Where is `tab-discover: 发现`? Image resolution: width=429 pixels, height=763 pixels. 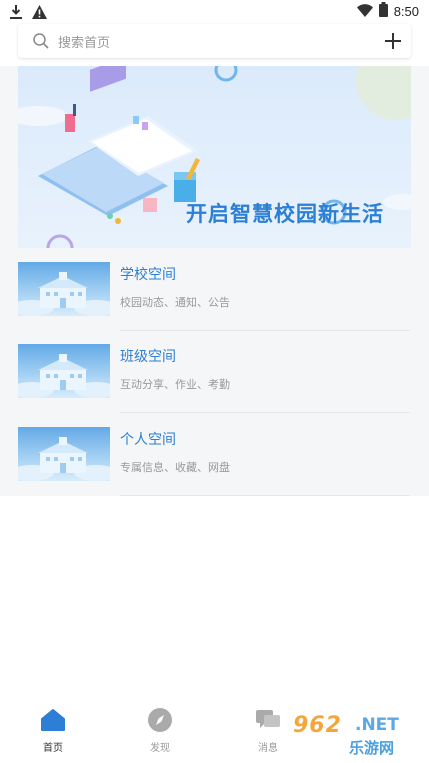 tab-discover: 发现 is located at coordinates (160, 733).